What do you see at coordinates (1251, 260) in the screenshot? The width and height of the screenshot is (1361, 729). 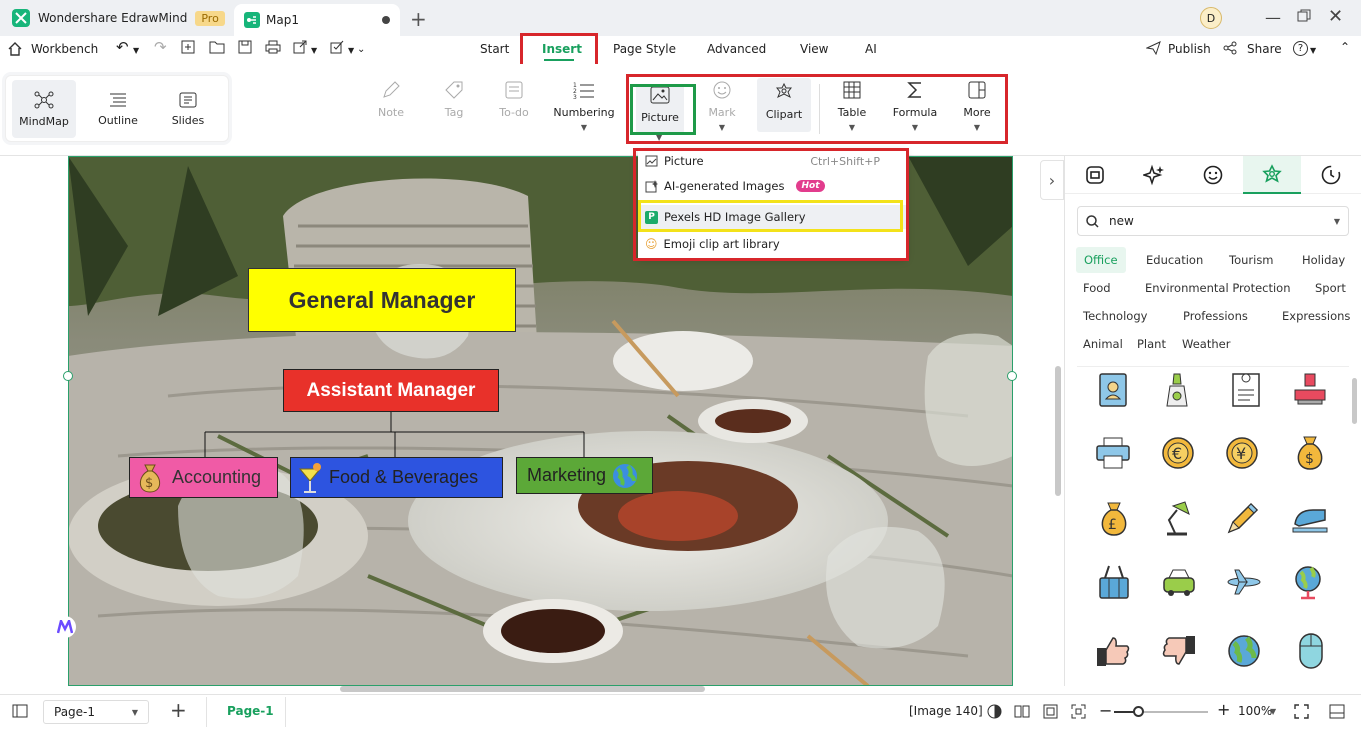 I see `category-tourism: Tourism` at bounding box center [1251, 260].